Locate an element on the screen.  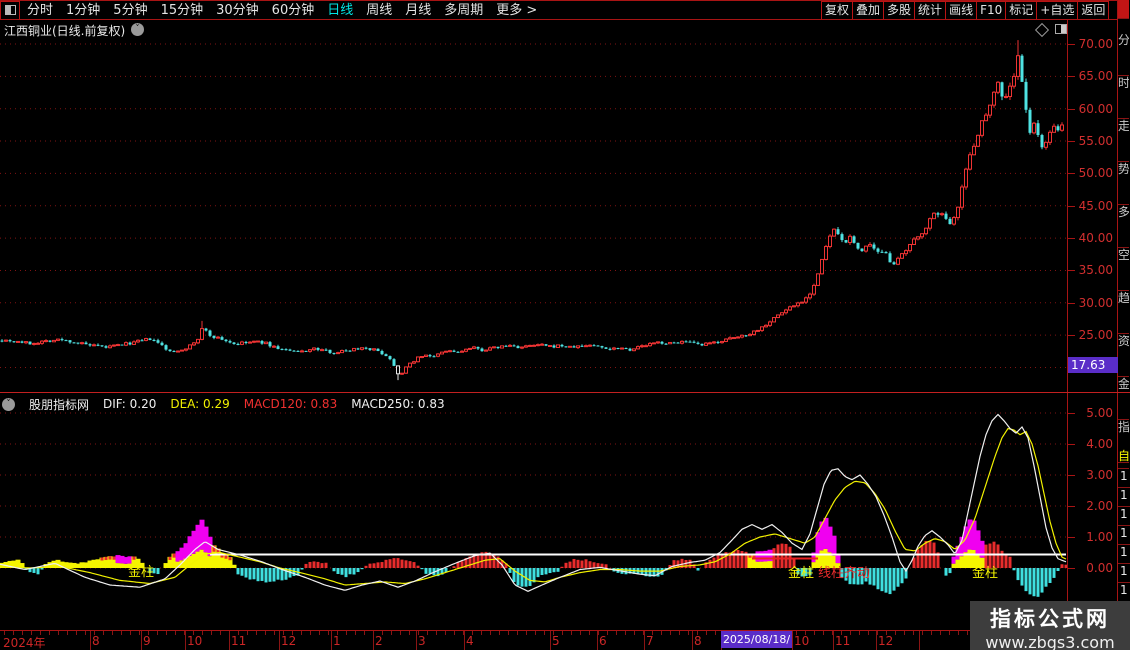
menu-item-15min: 15分钟 is located at coordinates (182, 10).